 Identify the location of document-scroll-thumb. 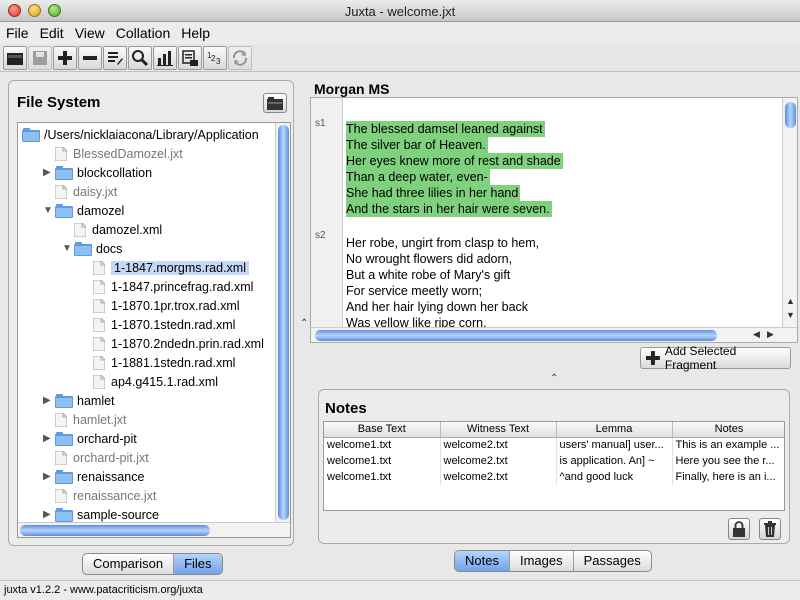
(790, 115).